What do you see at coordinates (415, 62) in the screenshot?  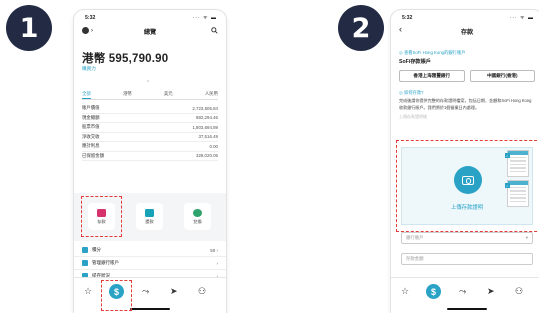 I see `section-title: SoFi存款賬戶` at bounding box center [415, 62].